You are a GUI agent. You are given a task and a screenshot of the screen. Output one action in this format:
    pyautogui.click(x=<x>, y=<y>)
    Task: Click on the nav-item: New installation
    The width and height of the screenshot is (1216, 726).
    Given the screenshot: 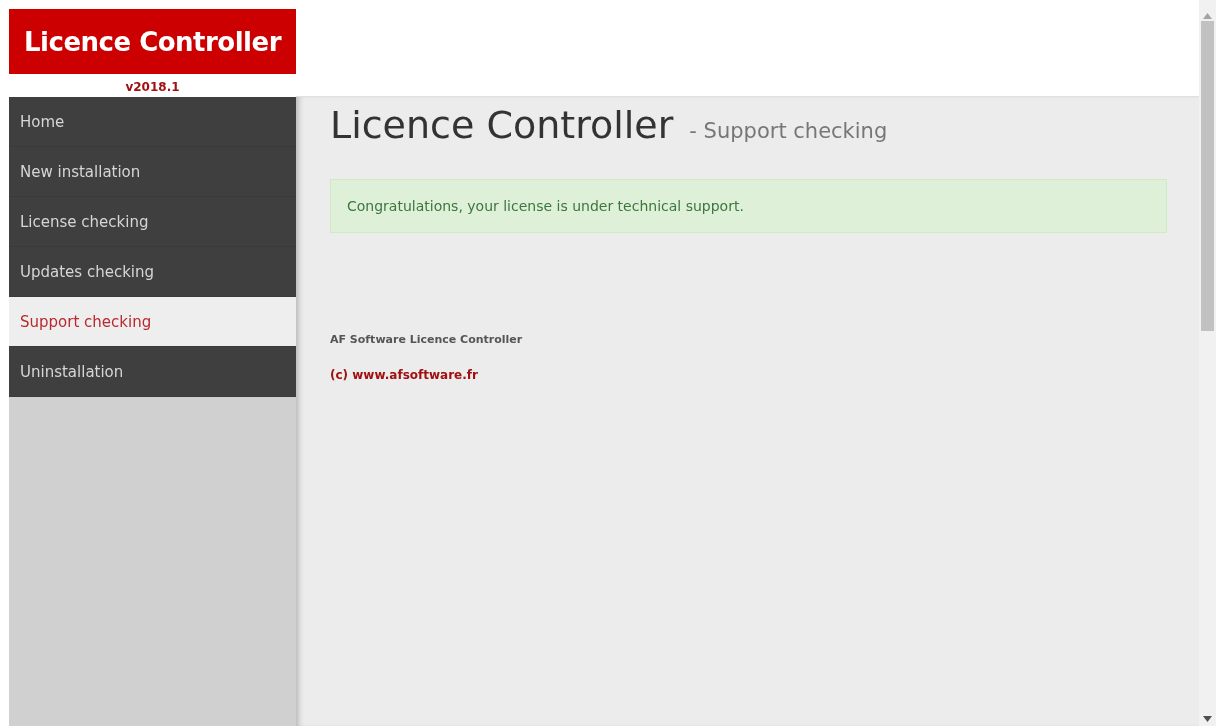 What is the action you would take?
    pyautogui.click(x=152, y=172)
    